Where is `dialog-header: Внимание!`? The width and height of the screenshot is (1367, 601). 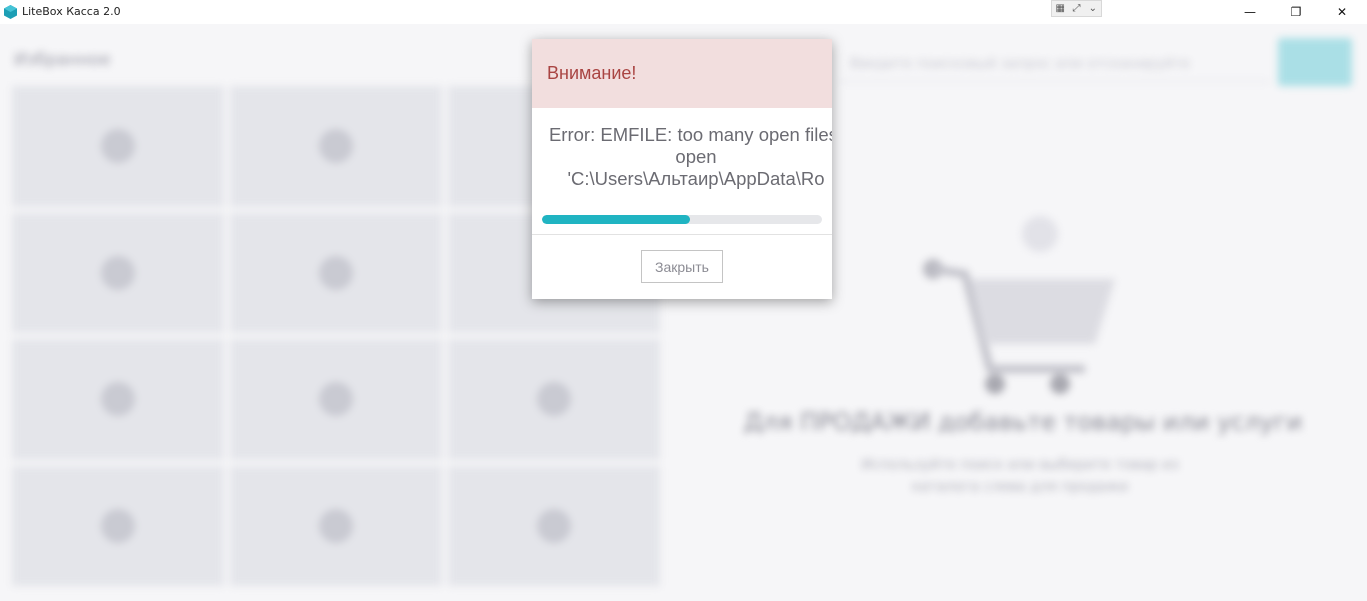
dialog-header: Внимание! is located at coordinates (682, 73).